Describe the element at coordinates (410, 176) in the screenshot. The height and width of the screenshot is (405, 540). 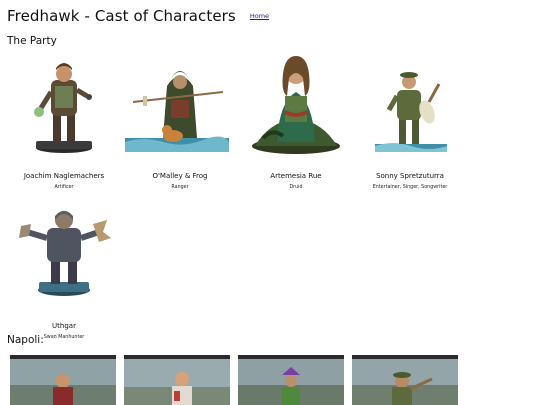
I see `character-name: Sonny Spretzuturra` at that location.